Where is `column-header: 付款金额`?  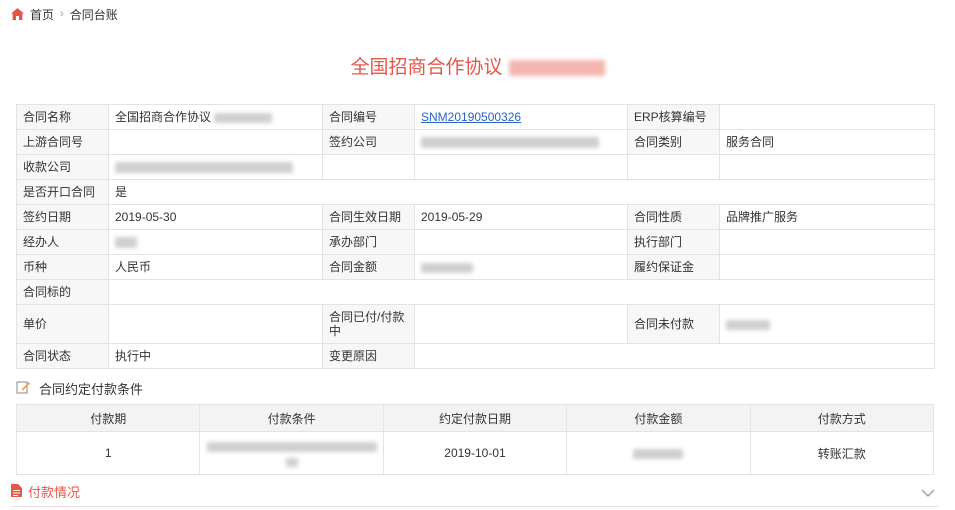 column-header: 付款金额 is located at coordinates (658, 418).